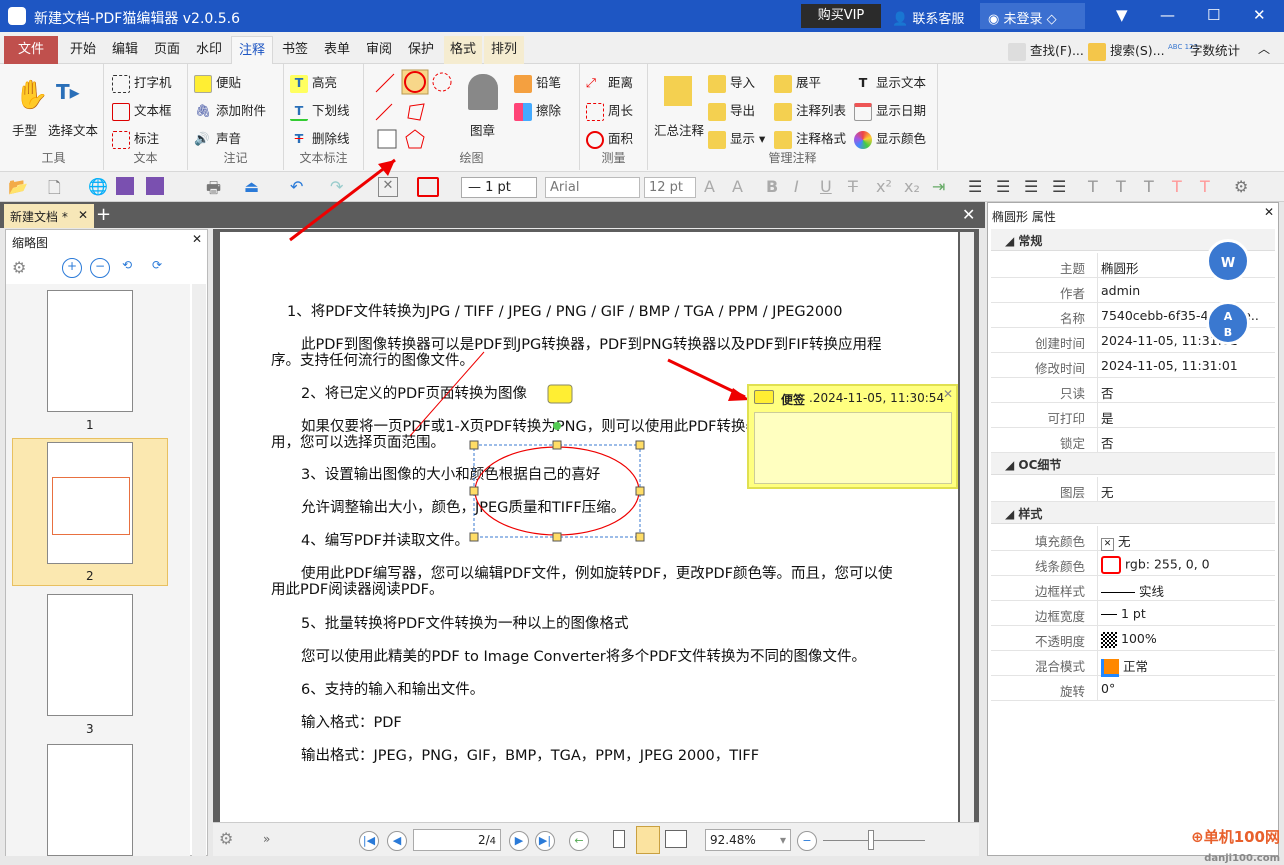 The height and width of the screenshot is (865, 1284). Describe the element at coordinates (1059, 187) in the screenshot. I see `justify-icon: ☰` at that location.